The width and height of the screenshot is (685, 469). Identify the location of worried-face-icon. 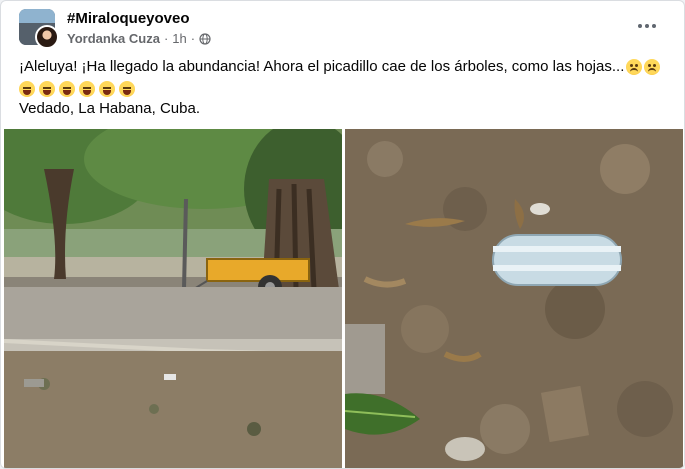
(634, 67).